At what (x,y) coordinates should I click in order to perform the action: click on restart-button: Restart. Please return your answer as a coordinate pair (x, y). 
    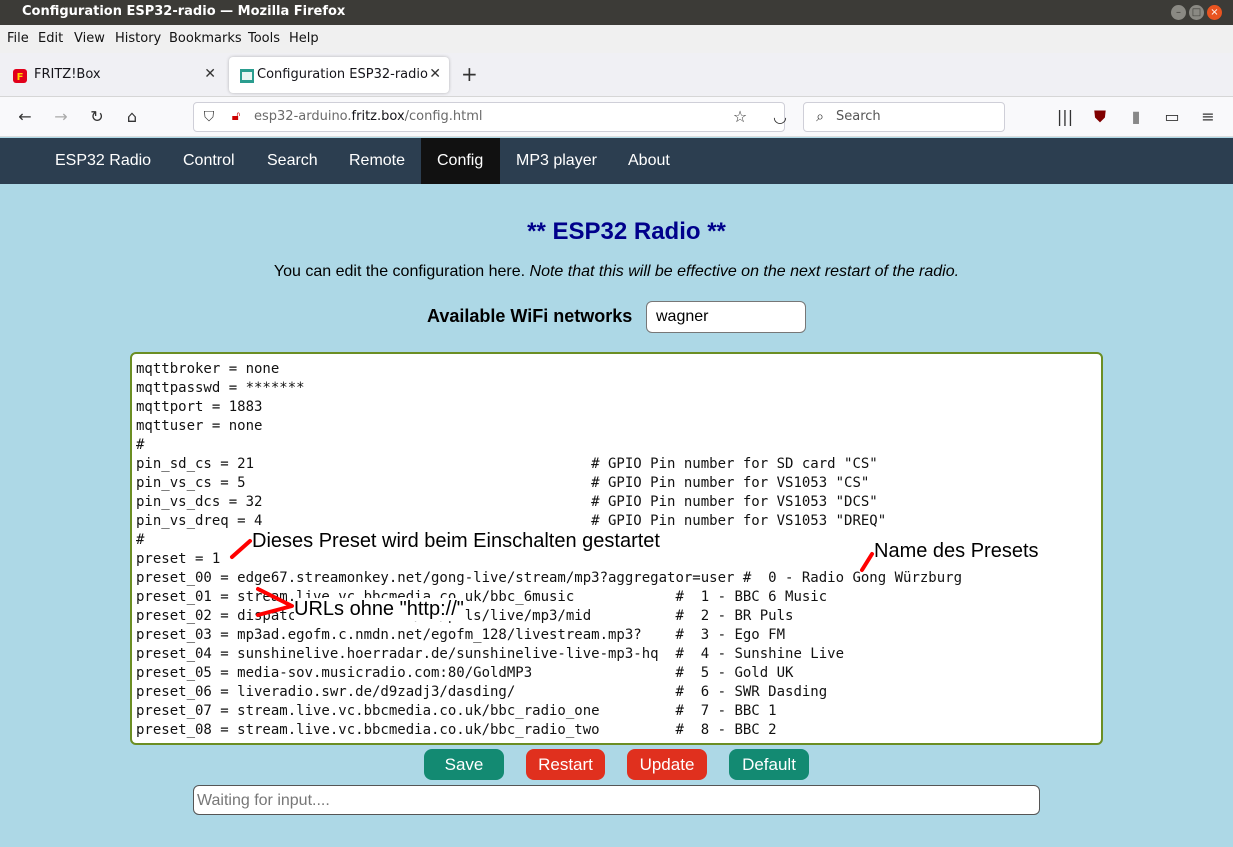
    Looking at the image, I should click on (565, 764).